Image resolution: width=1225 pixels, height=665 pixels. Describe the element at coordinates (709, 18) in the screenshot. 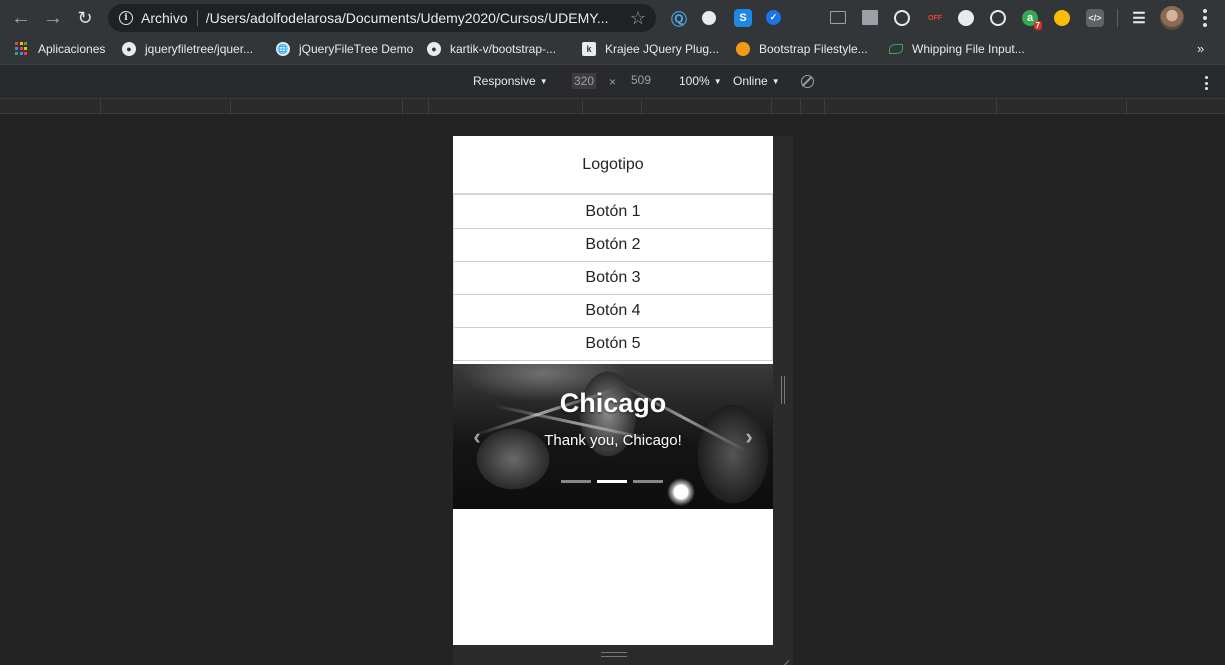

I see `extension-search-icon` at that location.